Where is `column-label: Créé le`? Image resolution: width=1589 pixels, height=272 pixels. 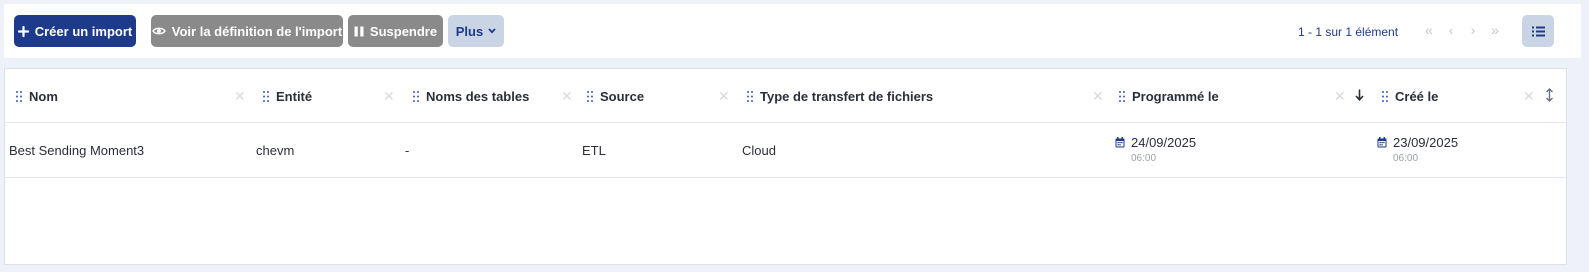
column-label: Créé le is located at coordinates (1417, 96).